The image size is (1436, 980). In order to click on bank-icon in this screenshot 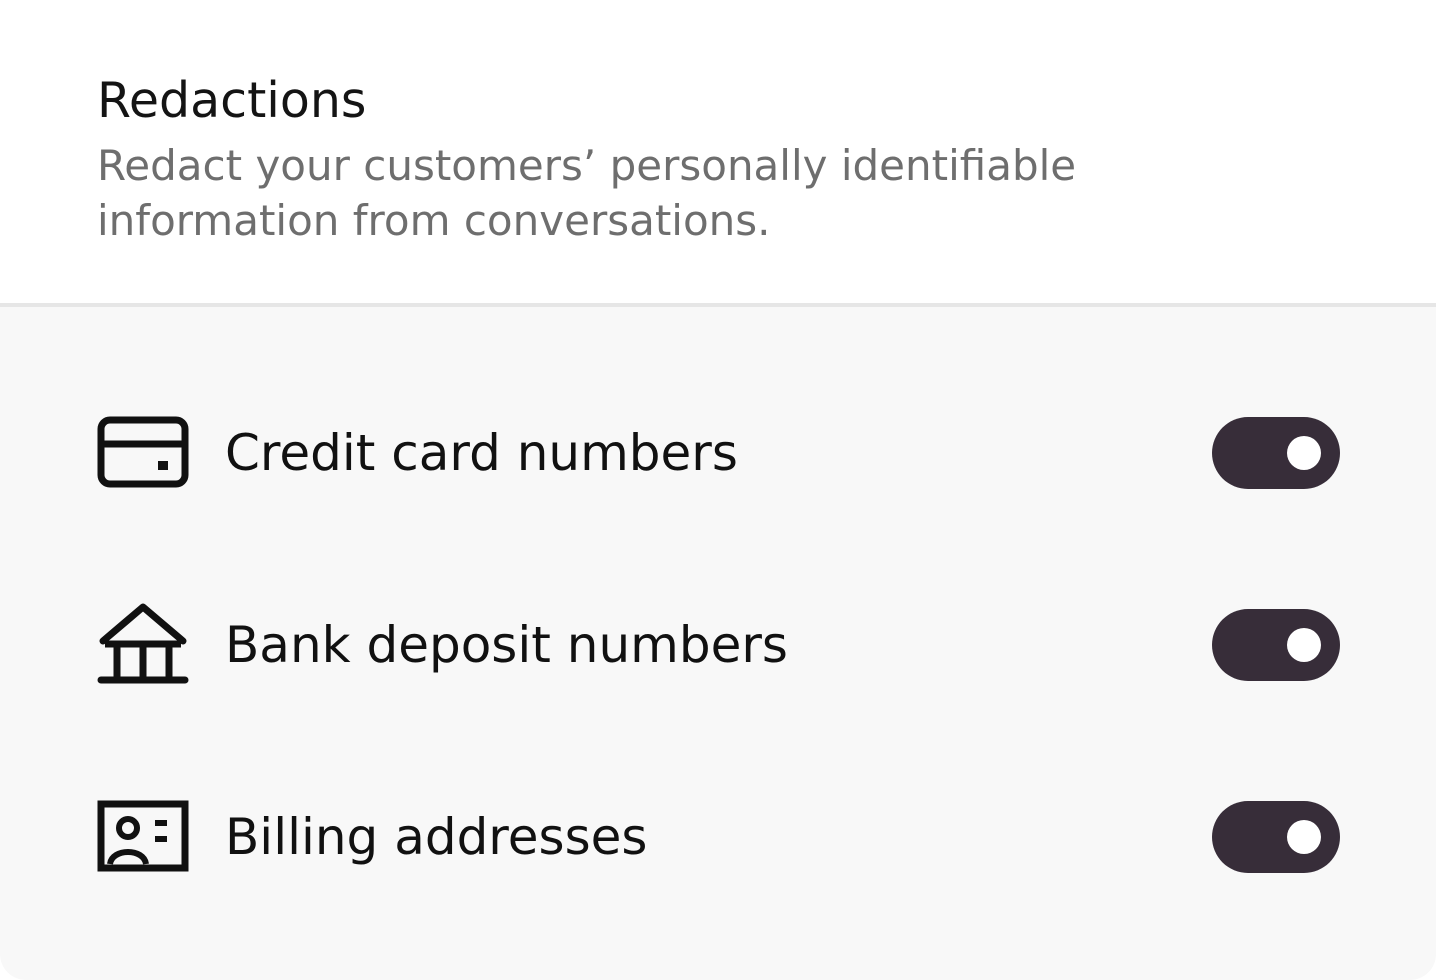, I will do `click(143, 645)`.